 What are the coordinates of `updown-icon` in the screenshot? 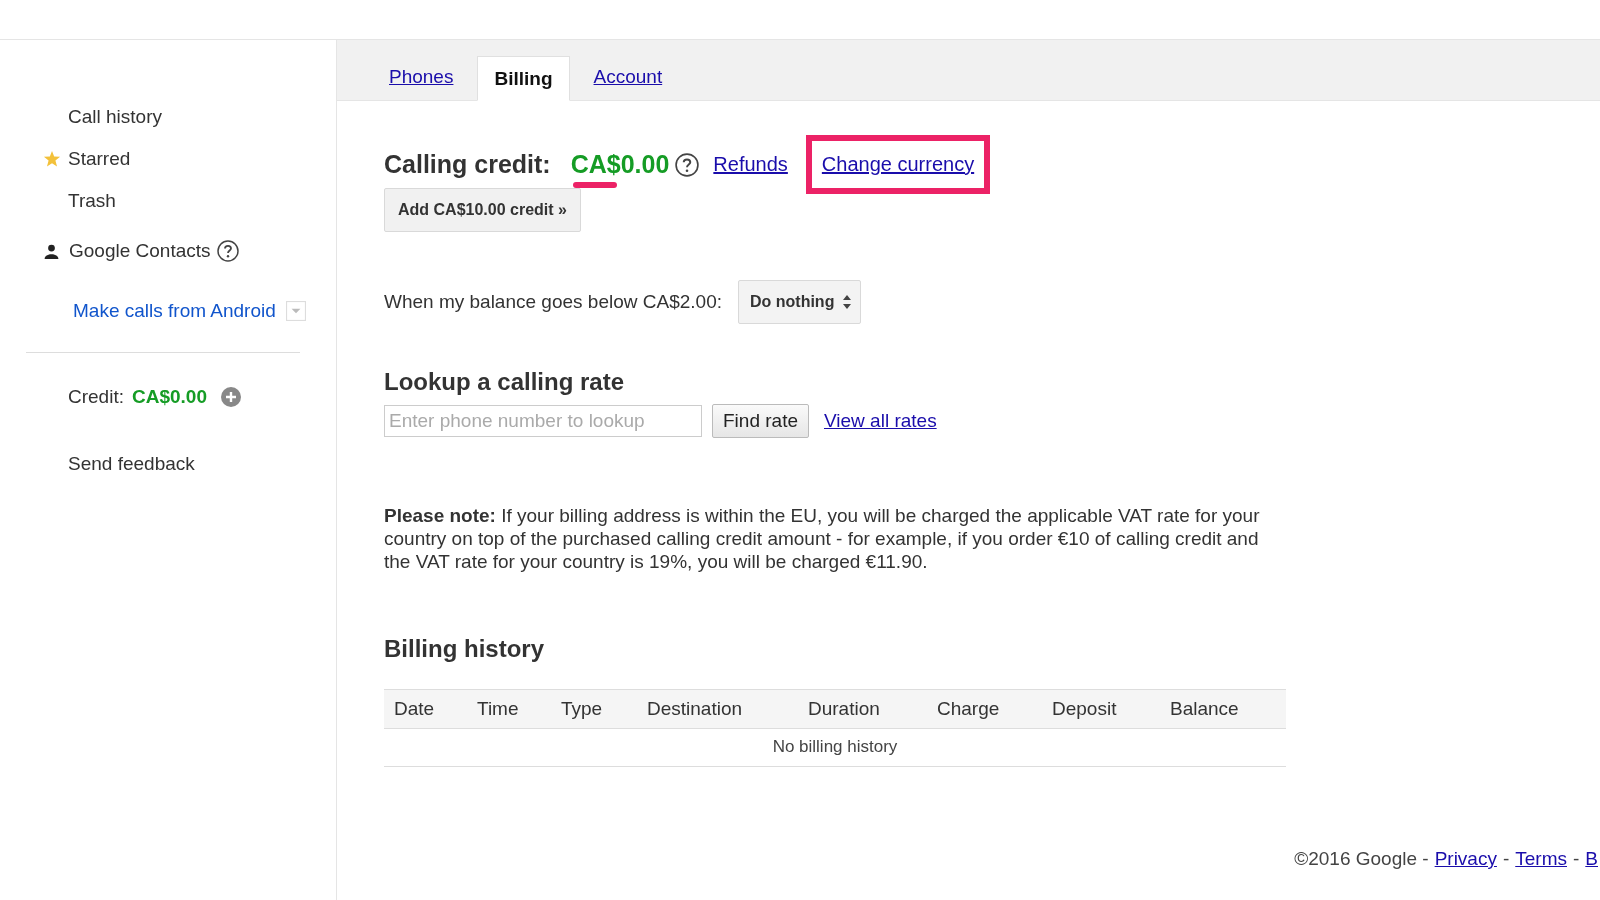 It's located at (847, 302).